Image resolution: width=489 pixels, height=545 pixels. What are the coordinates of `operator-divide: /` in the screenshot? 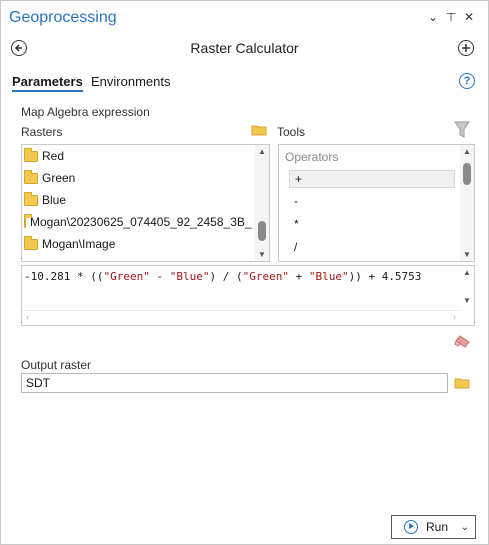 It's located at (372, 247).